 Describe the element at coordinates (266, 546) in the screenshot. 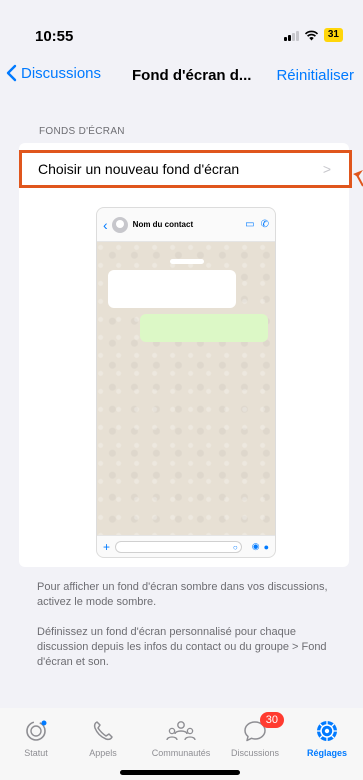

I see `mic-icon: ●` at that location.